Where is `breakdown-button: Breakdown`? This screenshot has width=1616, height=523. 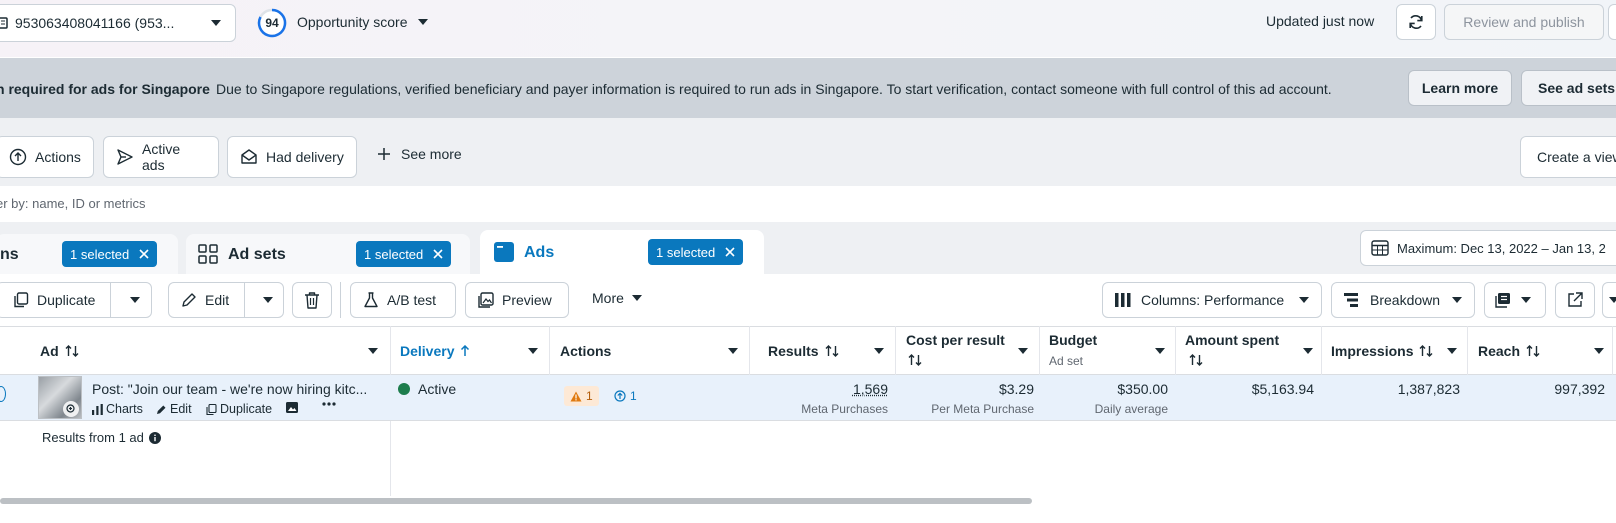 breakdown-button: Breakdown is located at coordinates (1403, 300).